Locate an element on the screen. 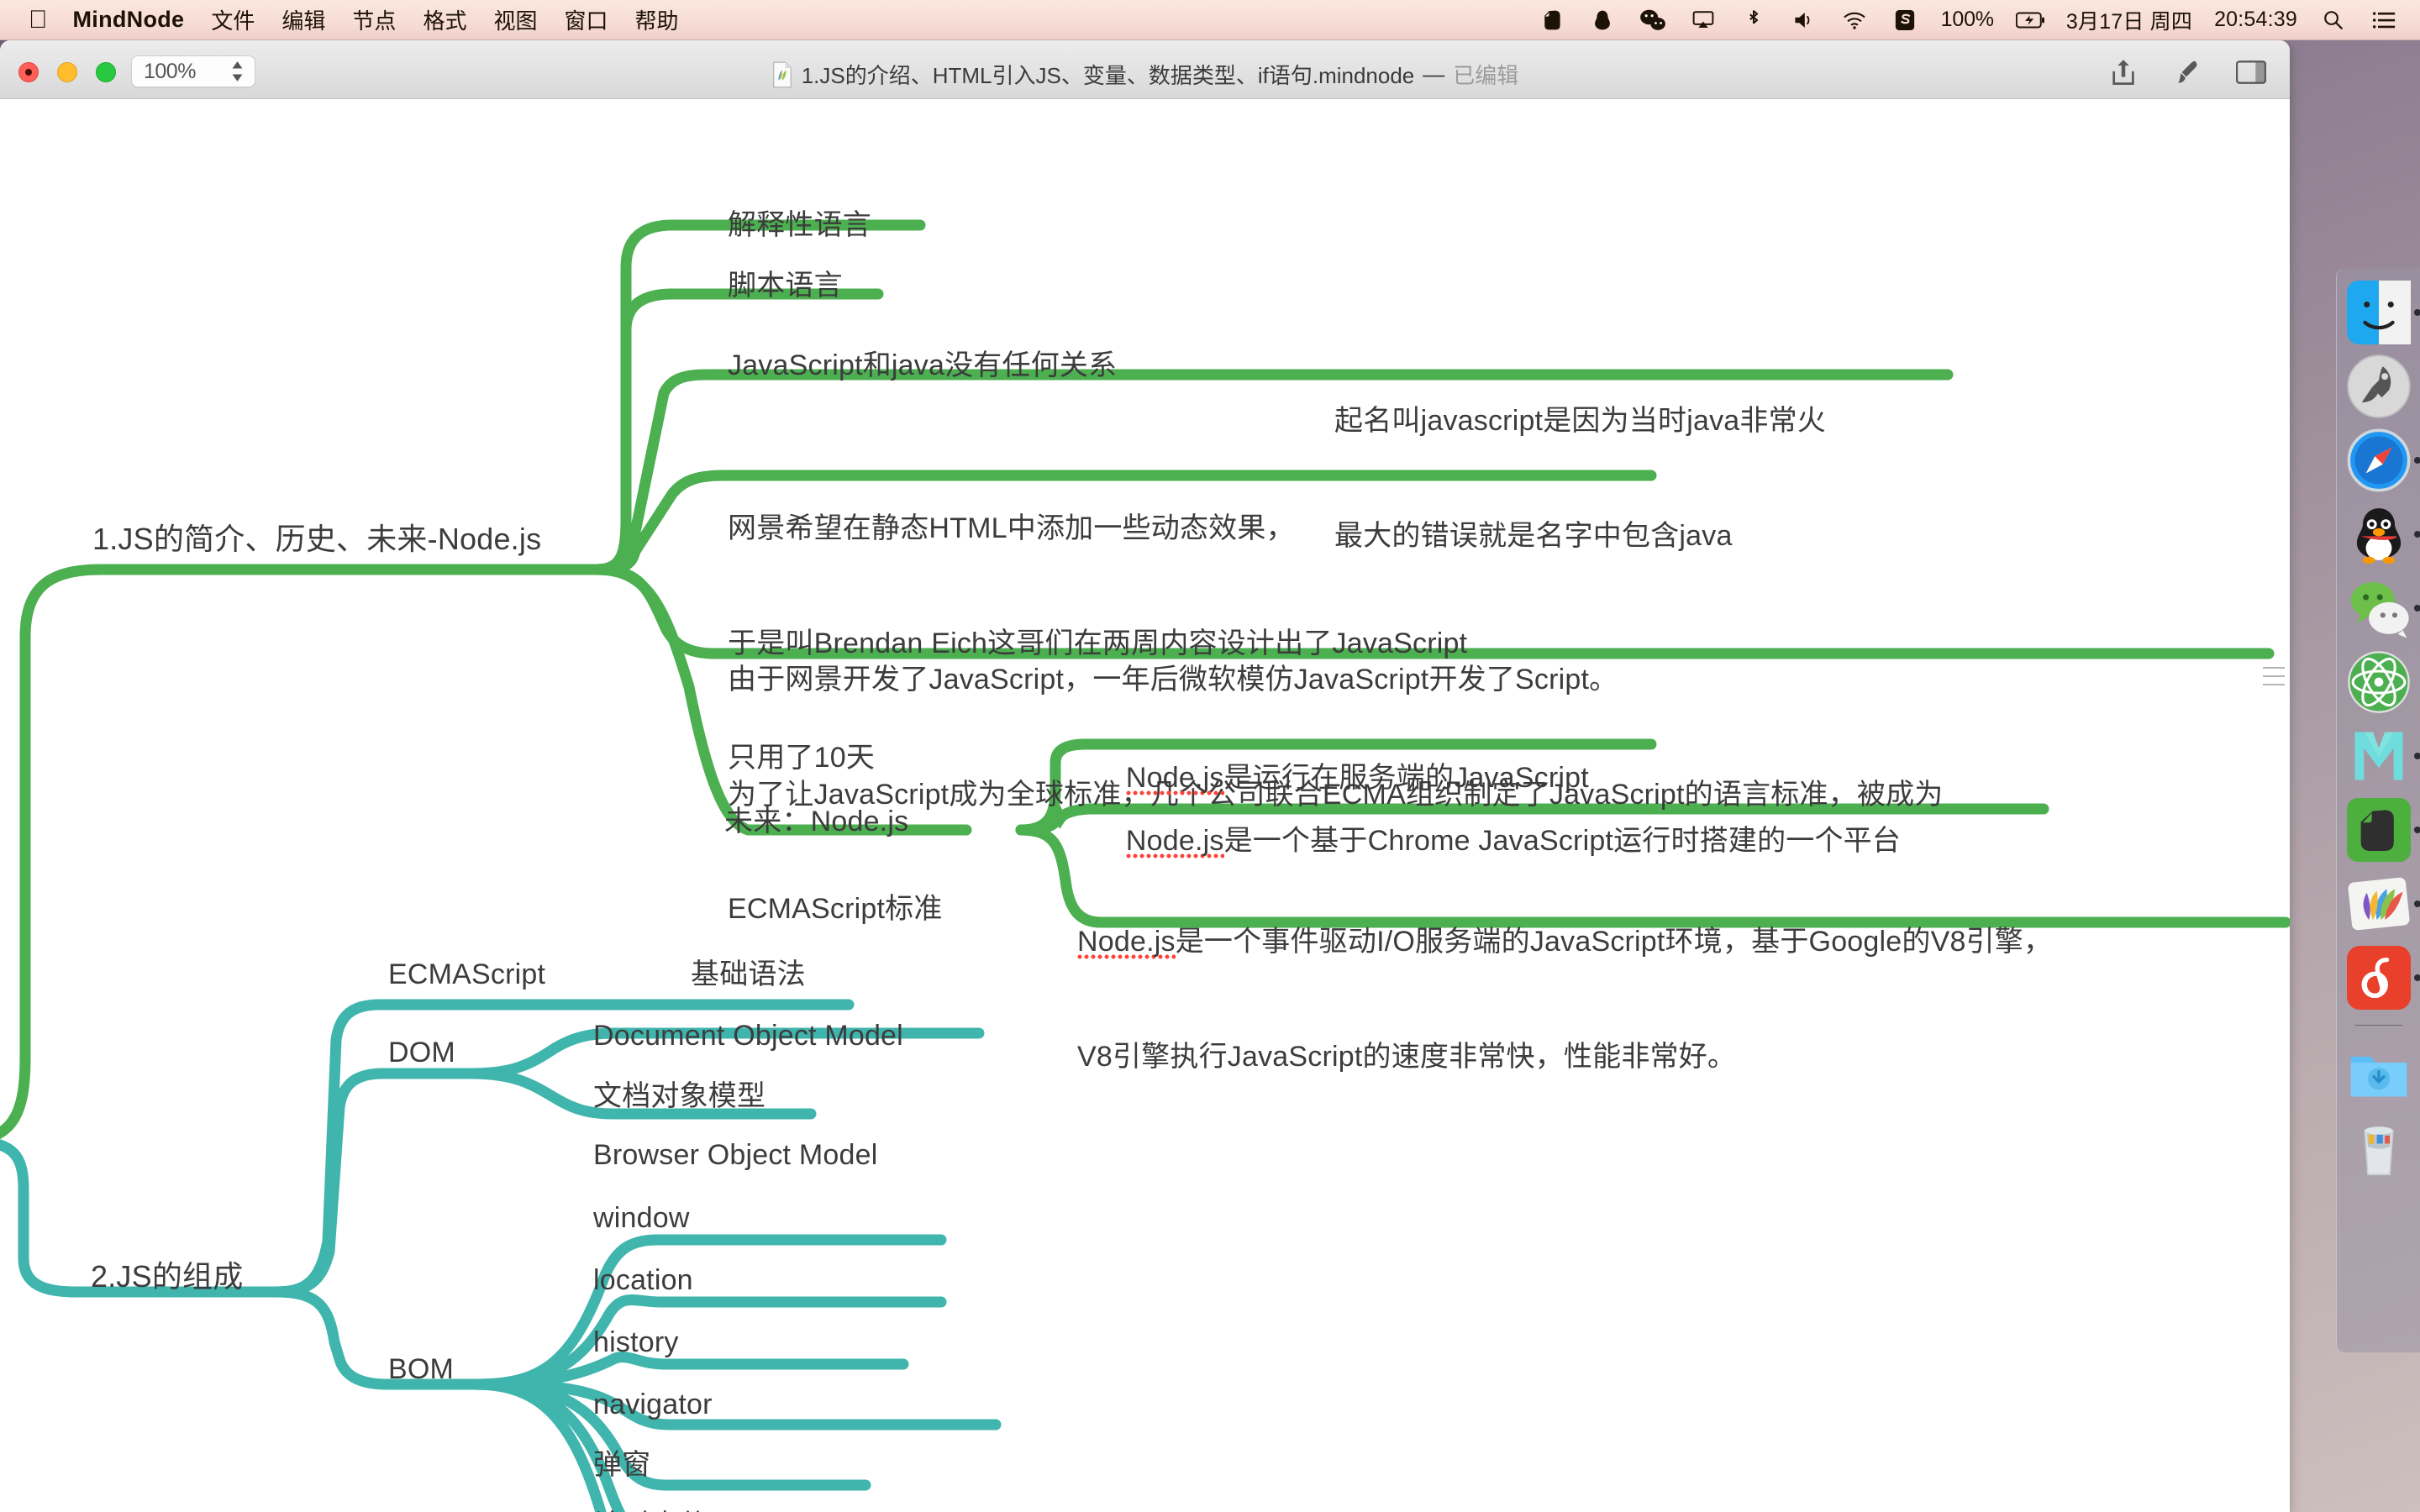  node-label: Browser Object Model is located at coordinates (735, 1155).